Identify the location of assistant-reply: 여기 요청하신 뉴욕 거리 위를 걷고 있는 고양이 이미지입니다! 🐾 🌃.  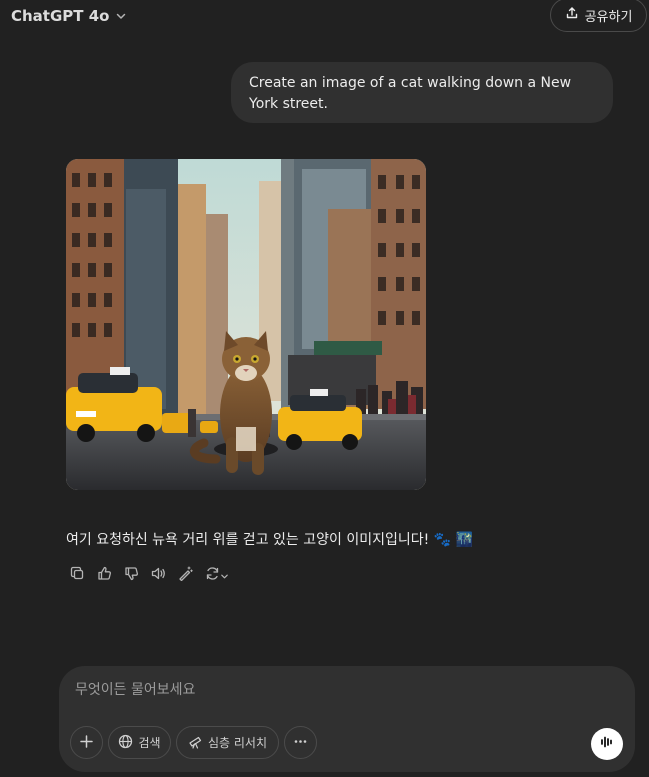
(269, 540).